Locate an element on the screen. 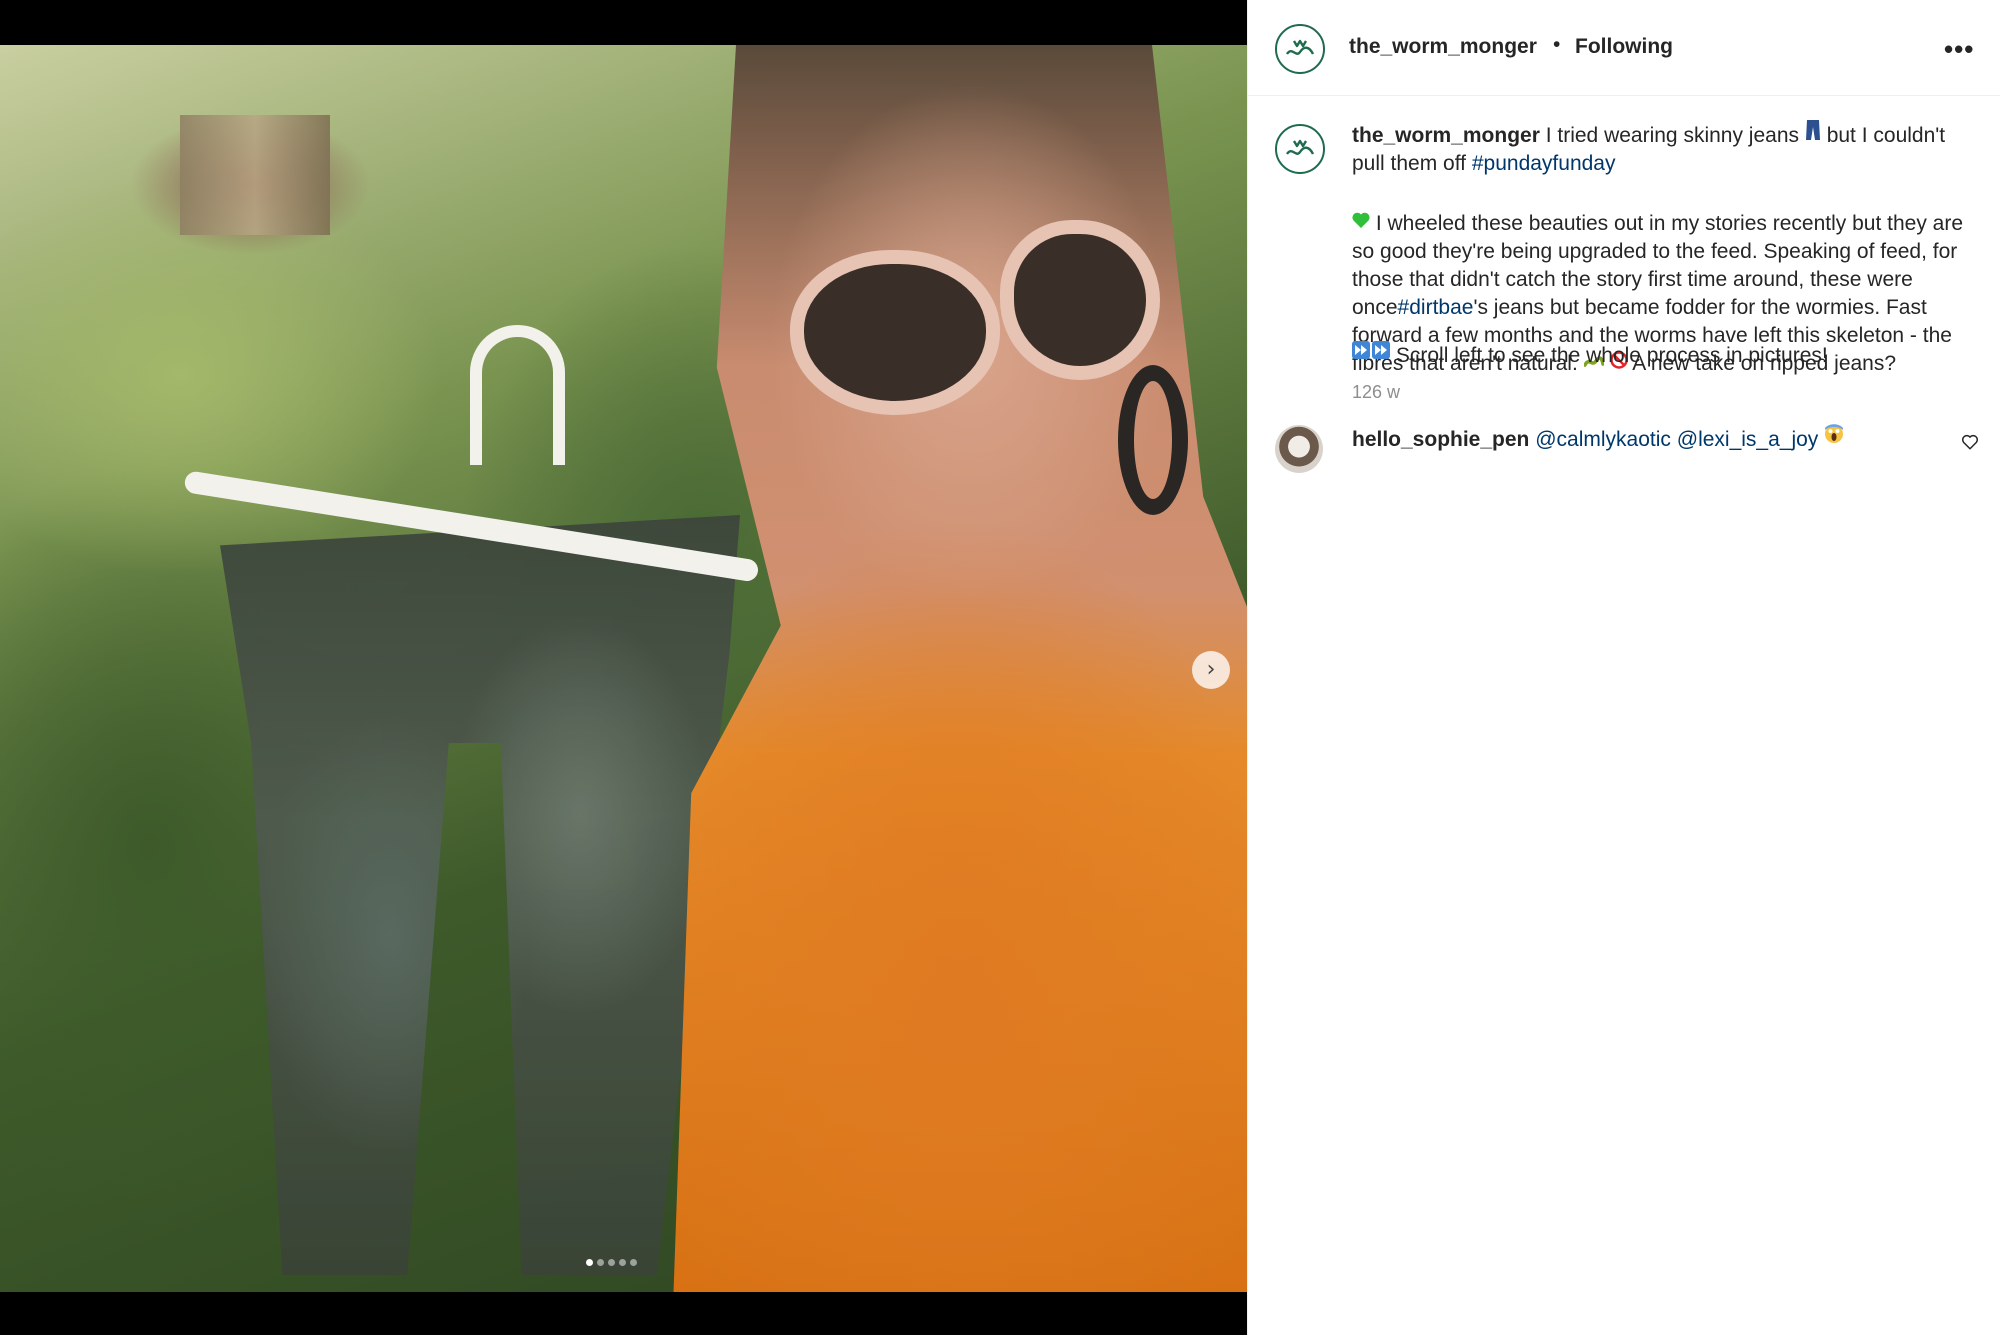 This screenshot has width=2000, height=1335. carousel-next-button: › is located at coordinates (1211, 670).